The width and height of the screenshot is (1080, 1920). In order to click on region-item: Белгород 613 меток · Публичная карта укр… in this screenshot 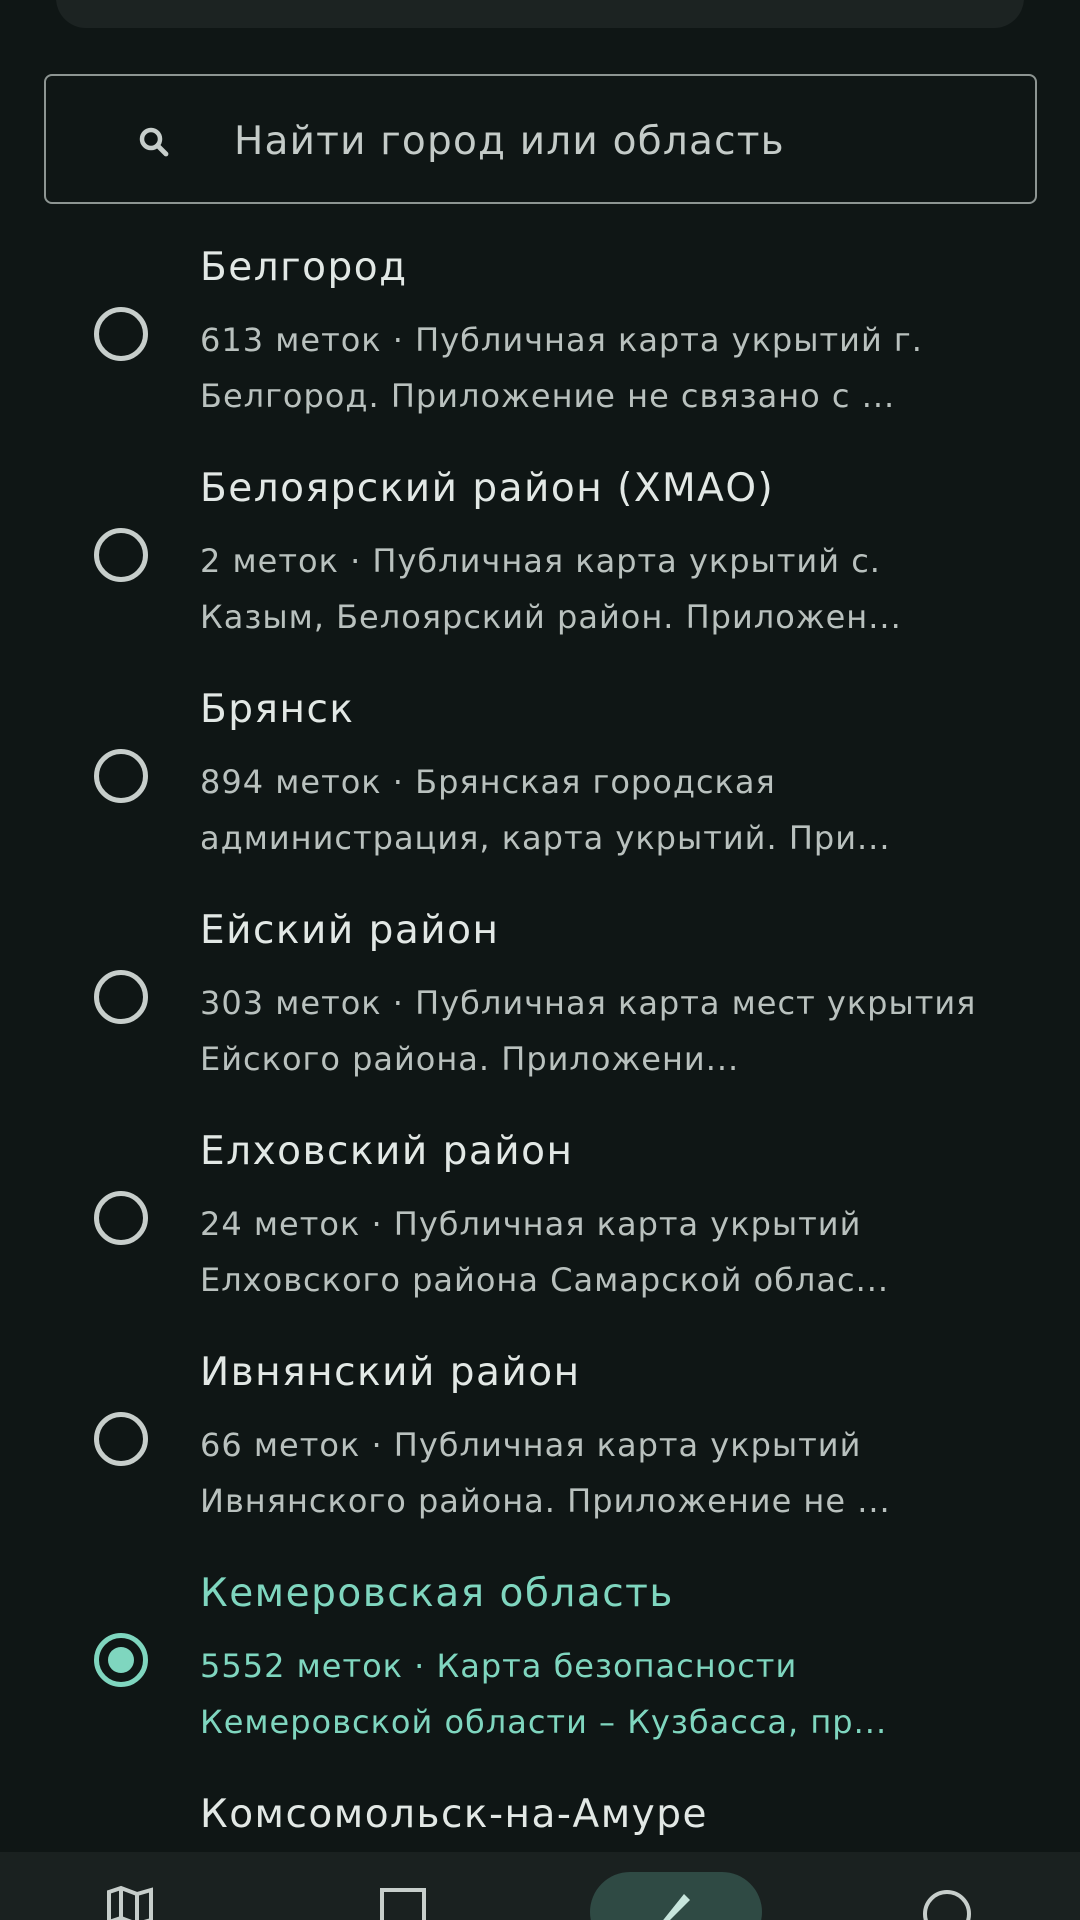, I will do `click(540, 330)`.